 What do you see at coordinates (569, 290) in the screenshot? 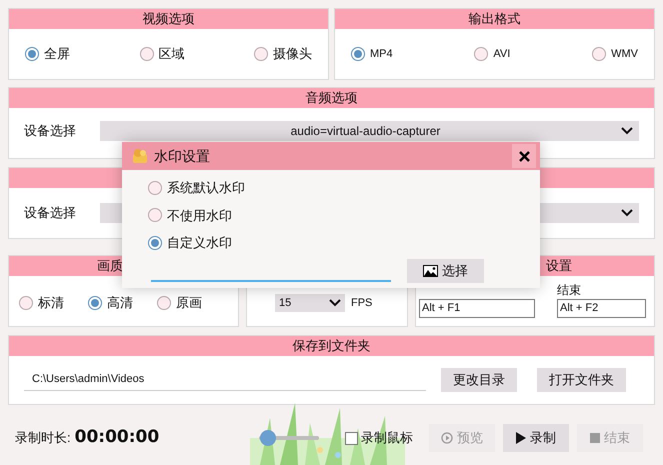
I see `end-label: 结束` at bounding box center [569, 290].